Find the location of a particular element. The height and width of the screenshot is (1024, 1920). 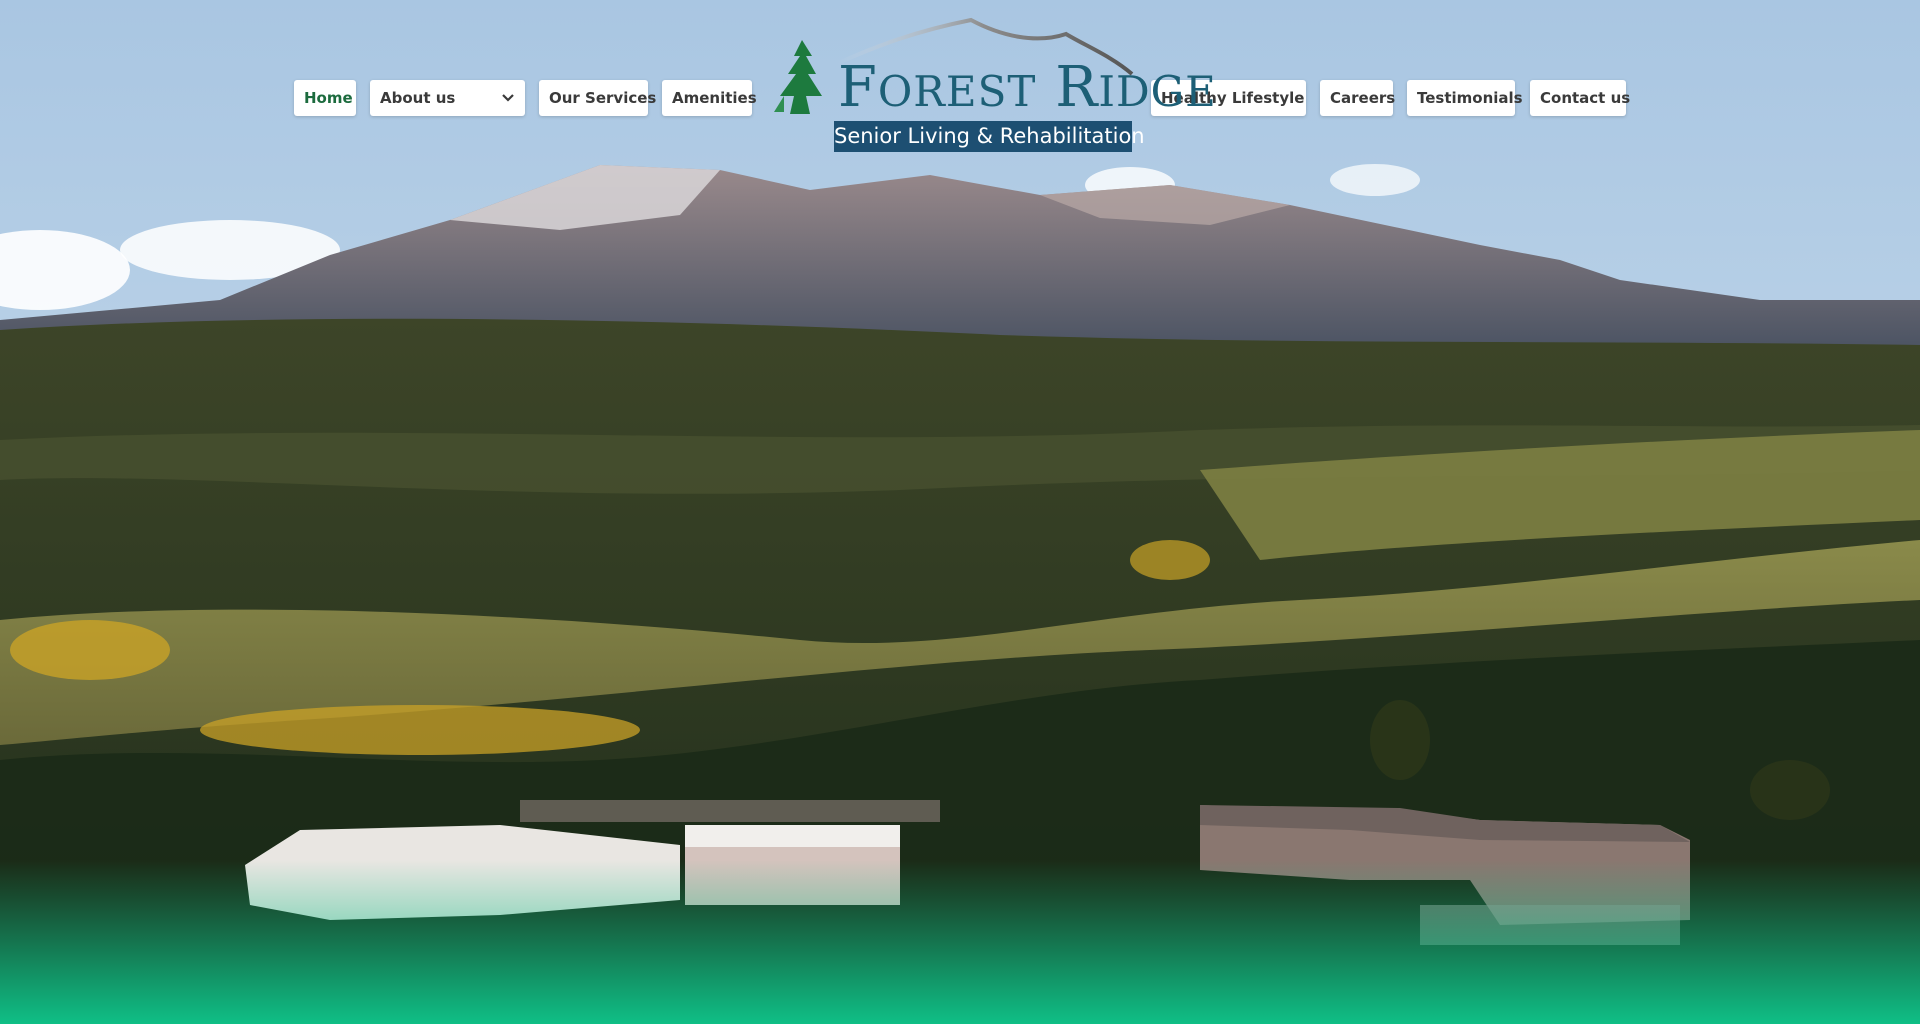

nav-contact-label: Contact us is located at coordinates (1585, 98).